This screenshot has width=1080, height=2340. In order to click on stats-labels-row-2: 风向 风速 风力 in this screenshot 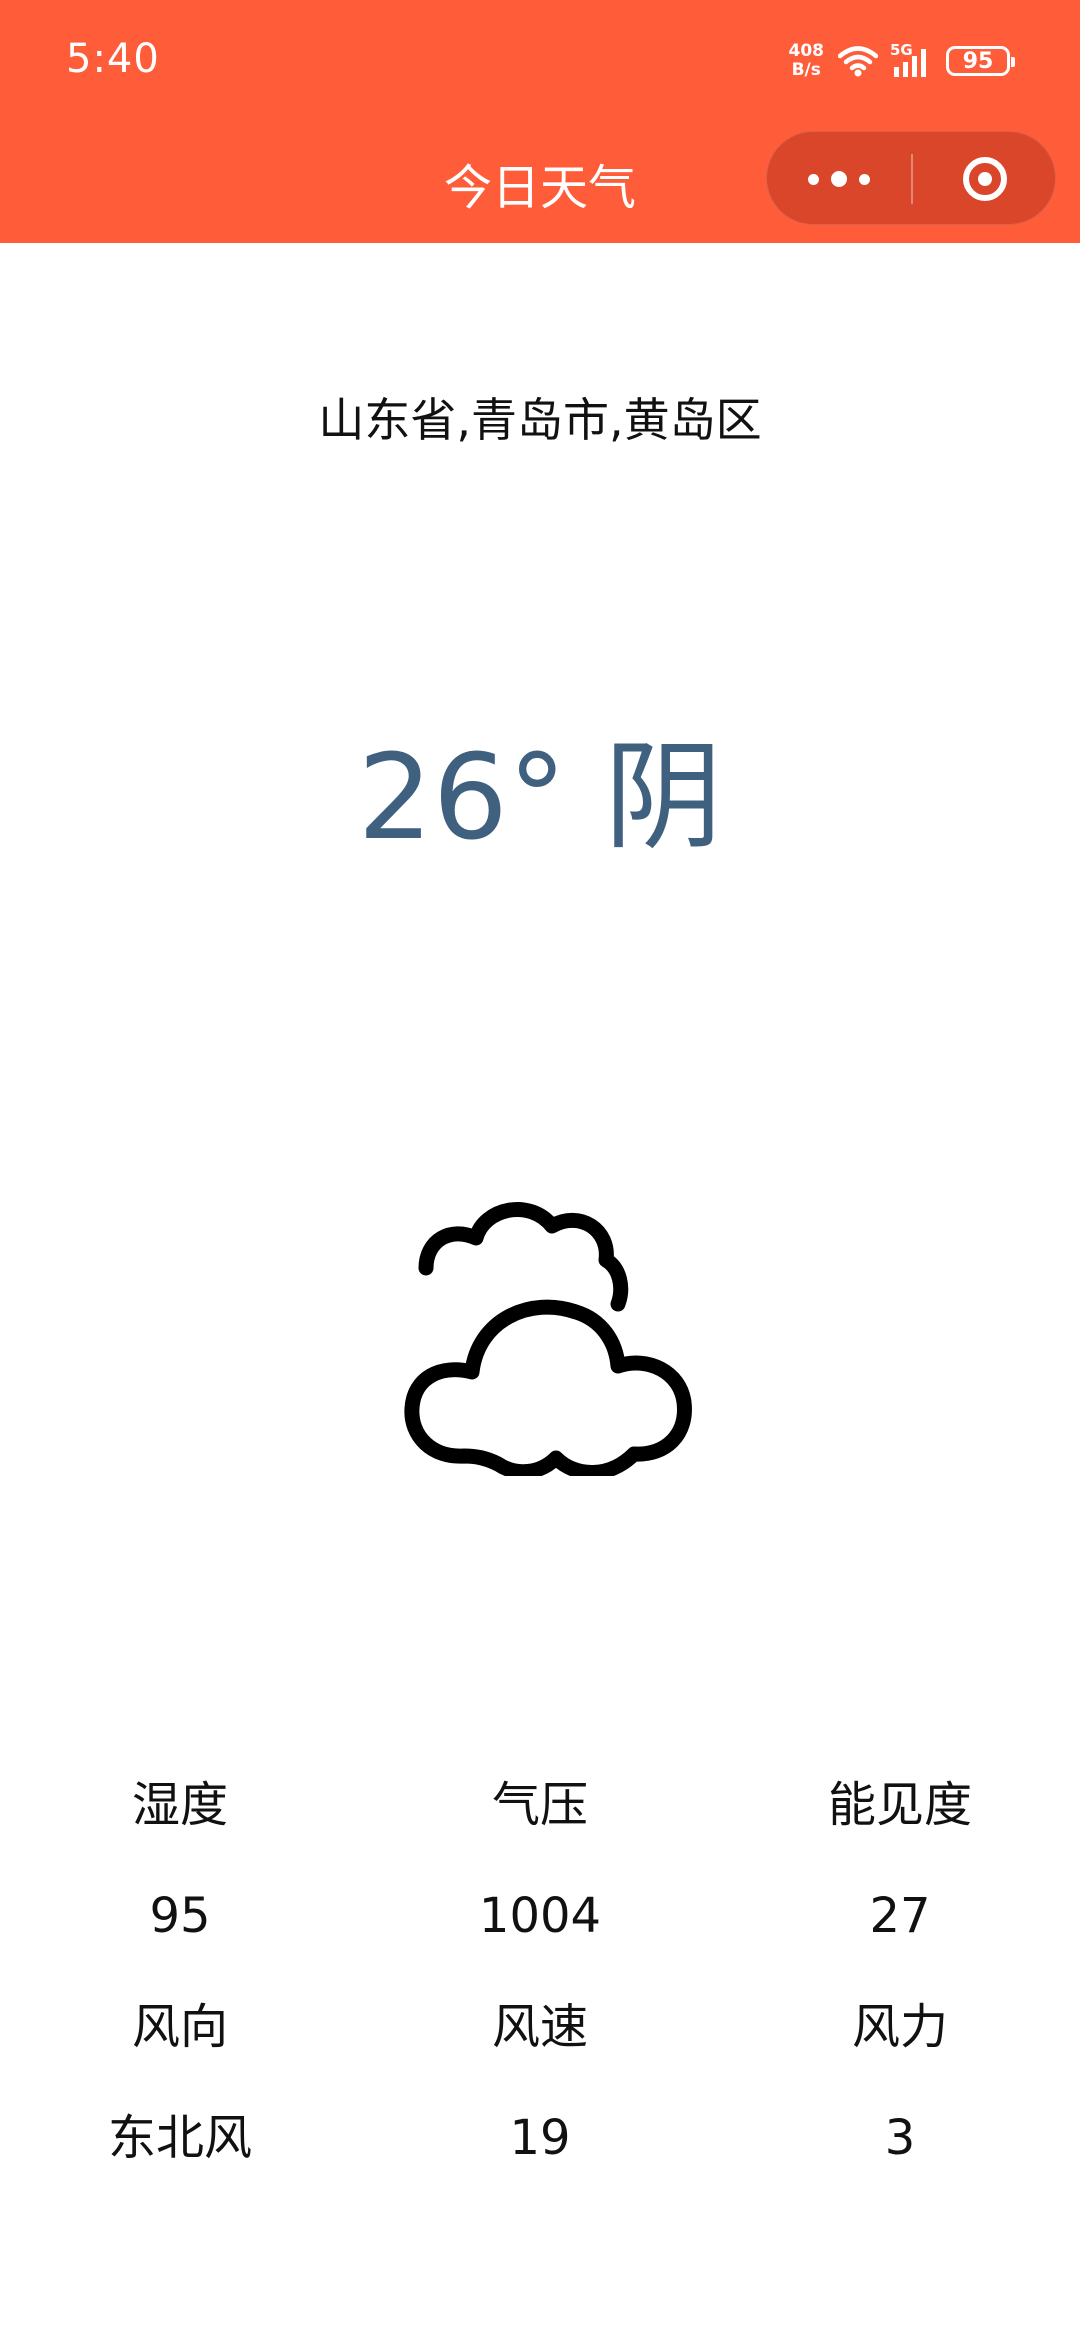, I will do `click(540, 2027)`.